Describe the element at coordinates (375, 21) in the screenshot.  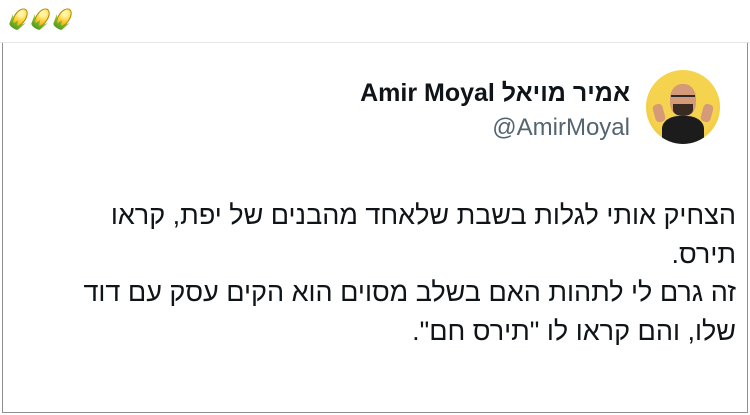
I see `top-strip` at that location.